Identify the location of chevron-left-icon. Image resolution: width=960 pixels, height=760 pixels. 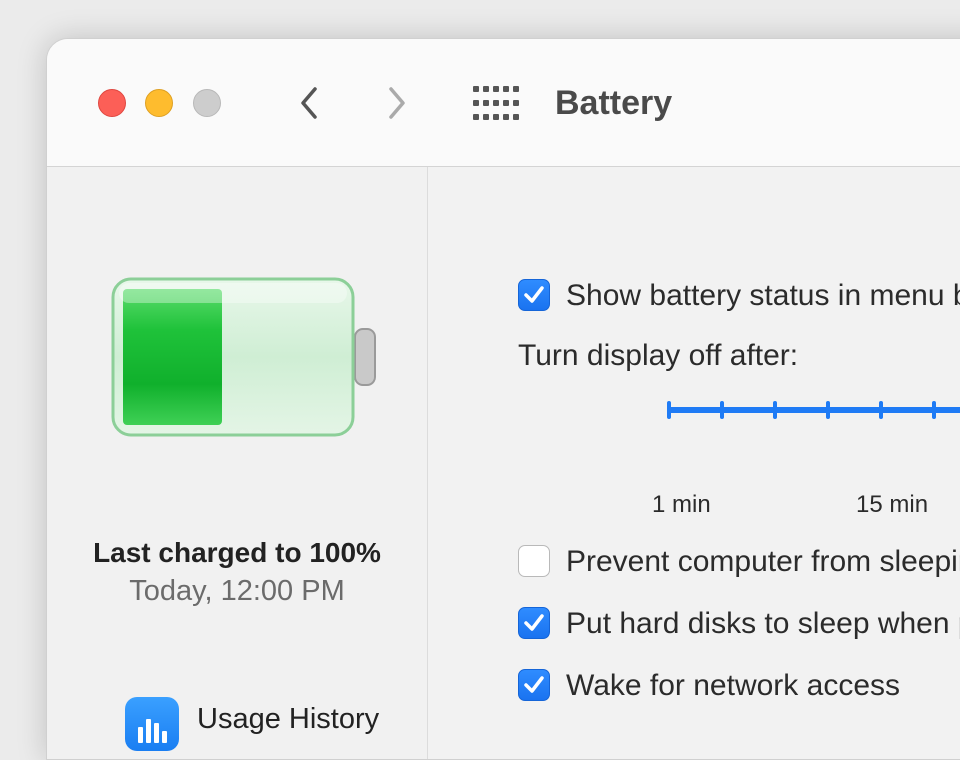
(309, 103).